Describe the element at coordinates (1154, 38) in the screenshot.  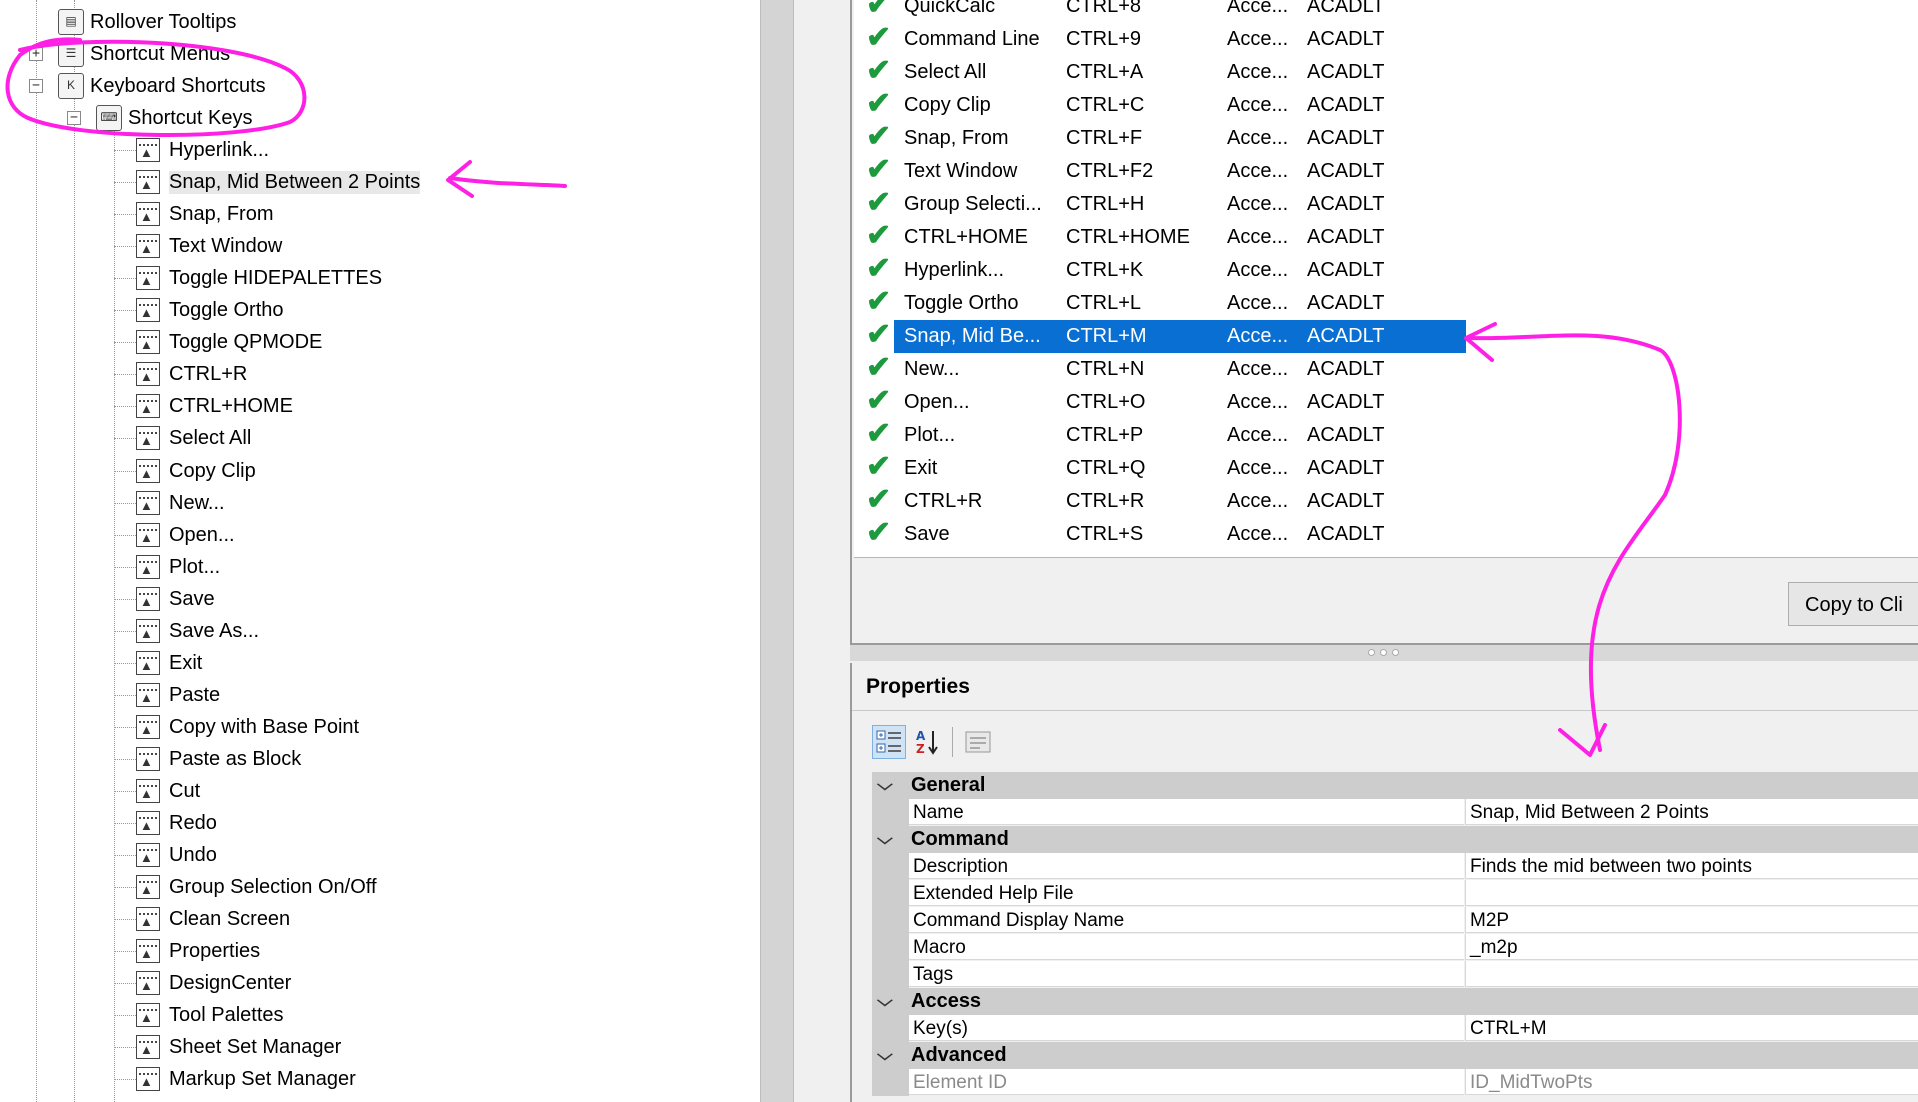
I see `shortcut-row: ✔ Command Line CTRL+9 Acce... ACADLT` at that location.